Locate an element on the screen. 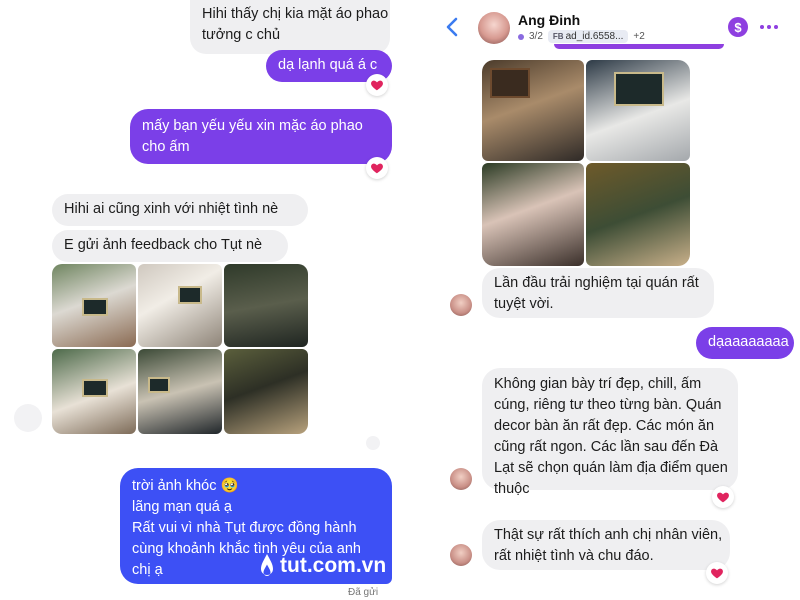 The height and width of the screenshot is (600, 800). message-bubble-incoming: E gửi ảnh feedback cho Tụt nè is located at coordinates (170, 246).